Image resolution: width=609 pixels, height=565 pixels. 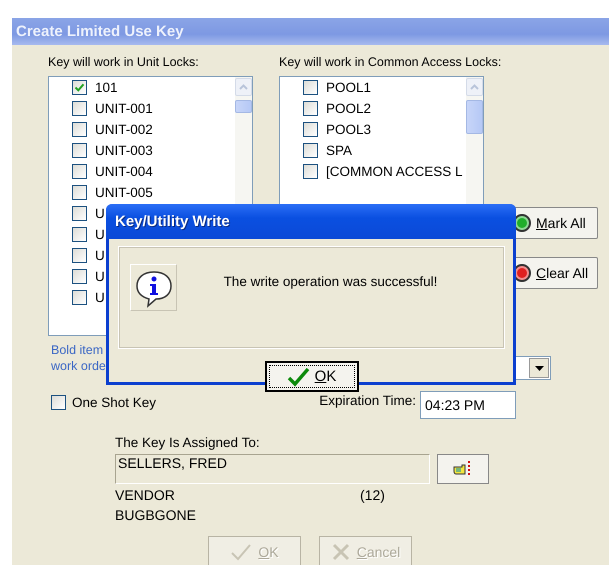 I want to click on expiration-time-label: Expiration Time:, so click(x=367, y=401).